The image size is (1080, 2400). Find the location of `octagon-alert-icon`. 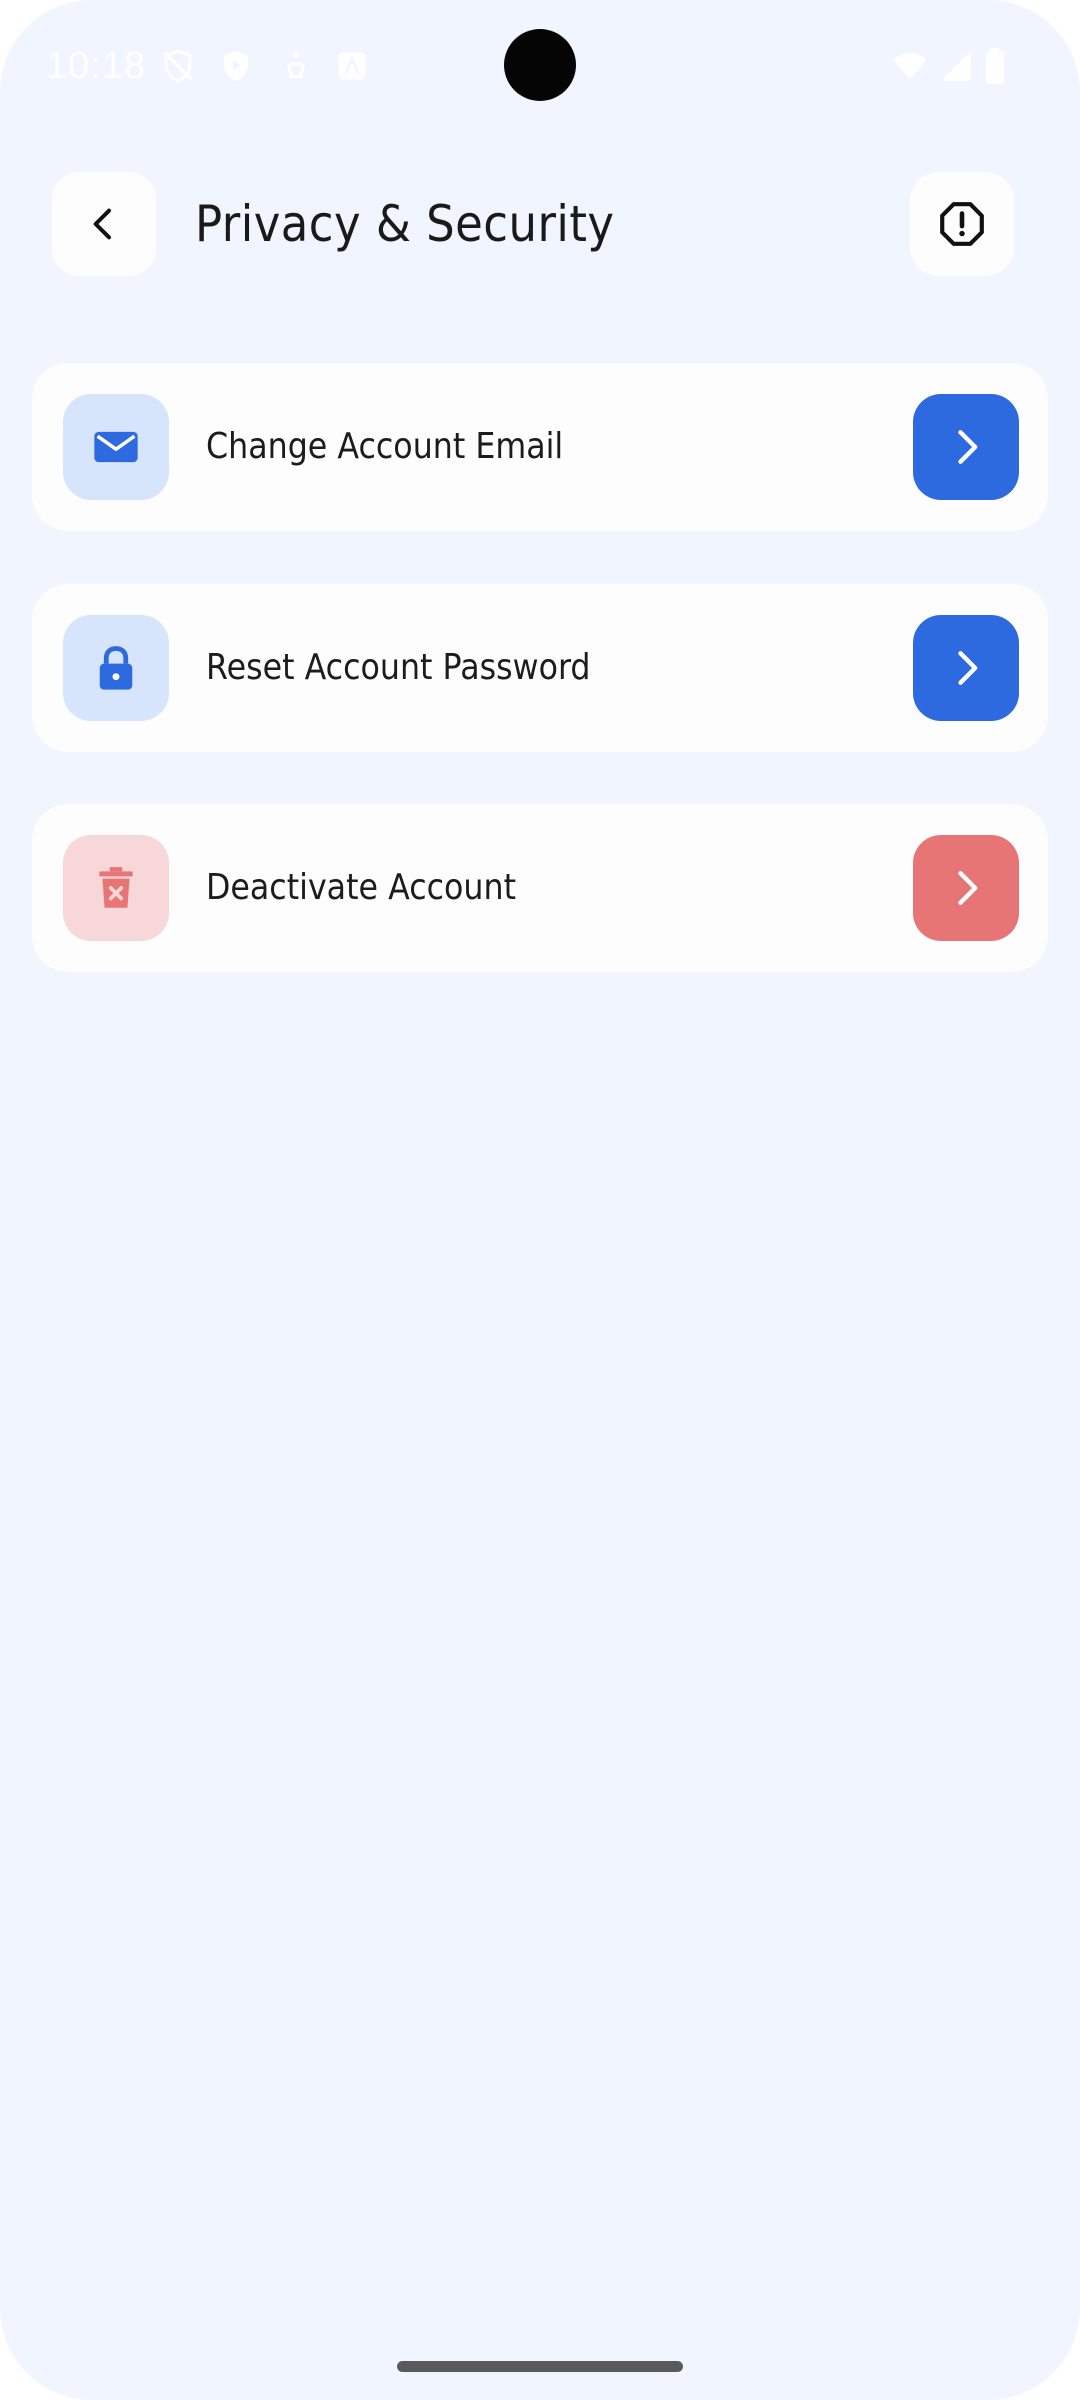

octagon-alert-icon is located at coordinates (962, 224).